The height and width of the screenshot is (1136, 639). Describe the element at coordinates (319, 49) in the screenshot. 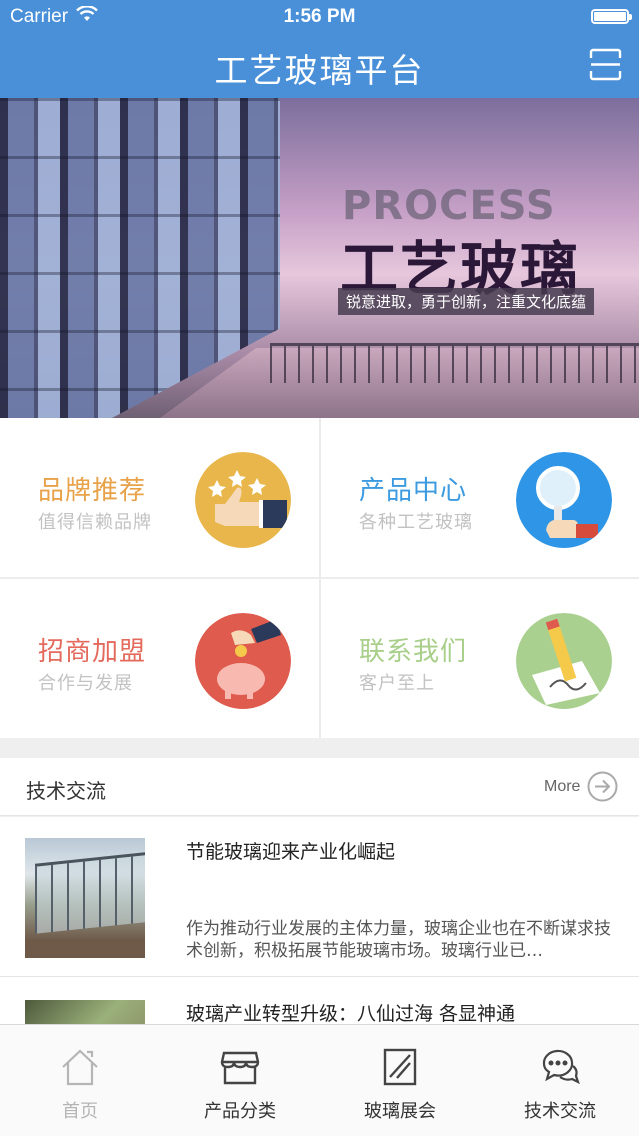

I see `app-header: Carrier 1:56 PM 工艺玻璃平台` at that location.